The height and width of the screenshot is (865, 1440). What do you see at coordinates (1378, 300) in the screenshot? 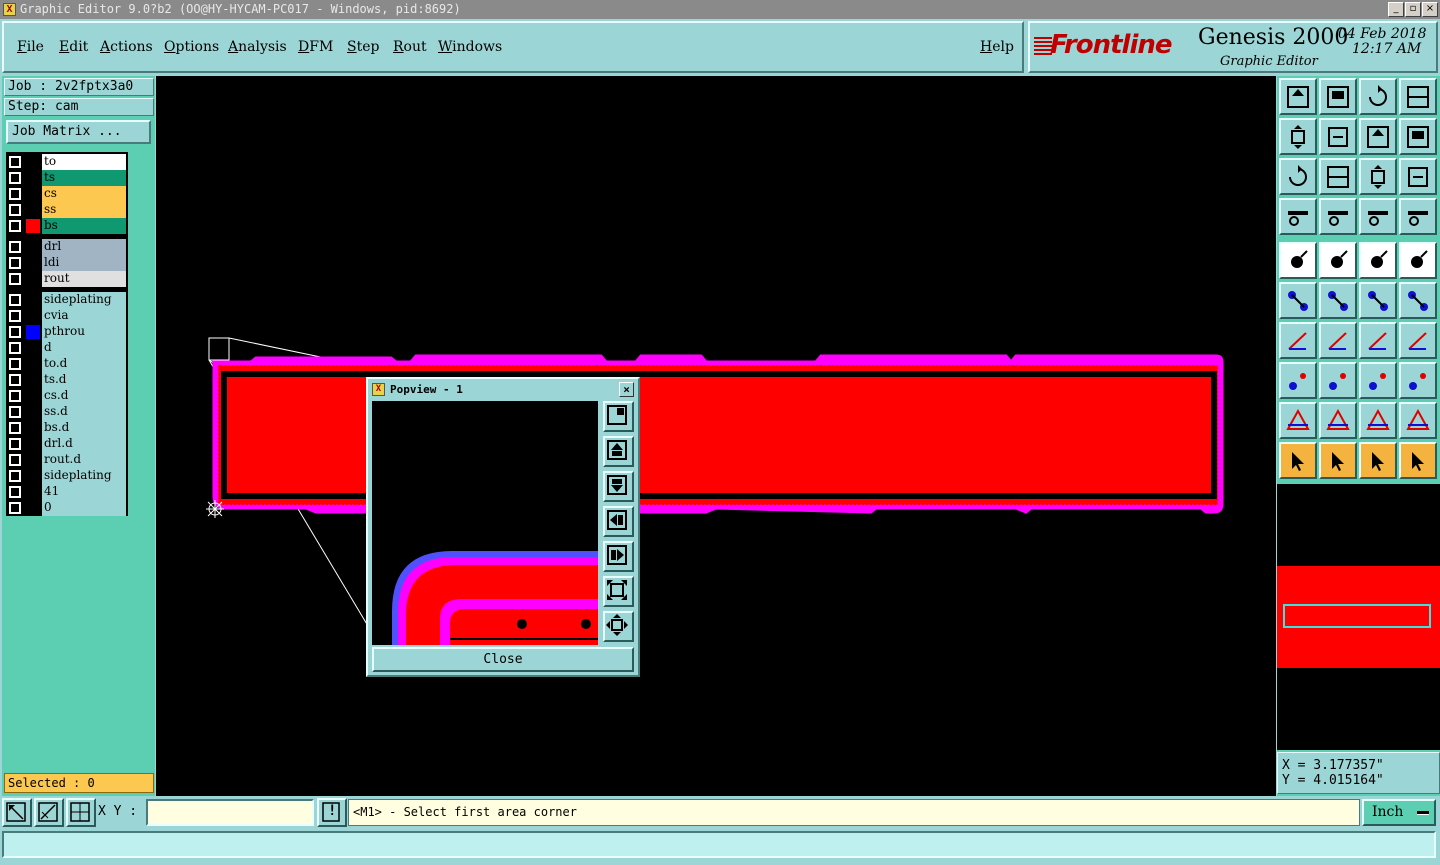
I see `point-button` at bounding box center [1378, 300].